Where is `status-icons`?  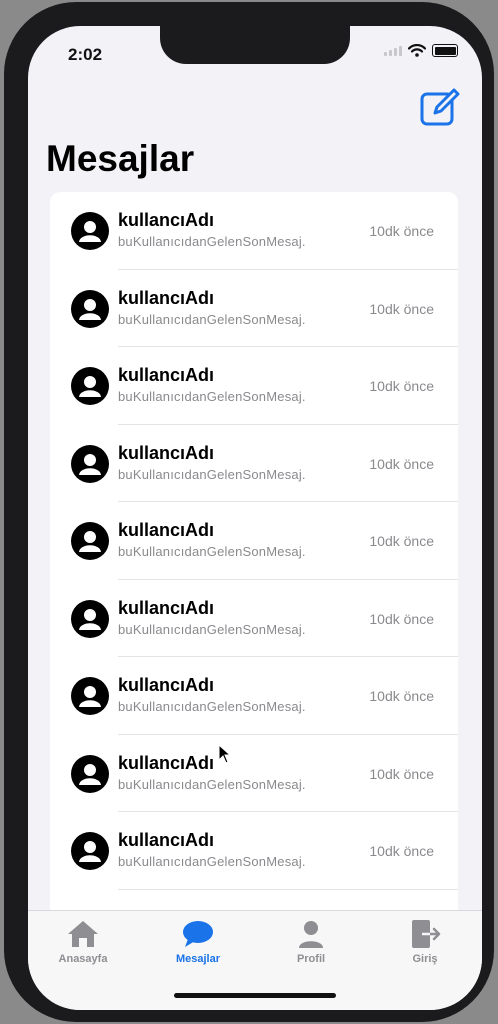 status-icons is located at coordinates (421, 50).